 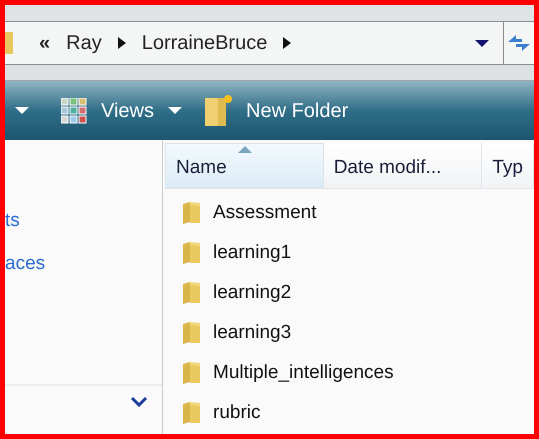 What do you see at coordinates (244, 165) in the screenshot?
I see `column-header: Name` at bounding box center [244, 165].